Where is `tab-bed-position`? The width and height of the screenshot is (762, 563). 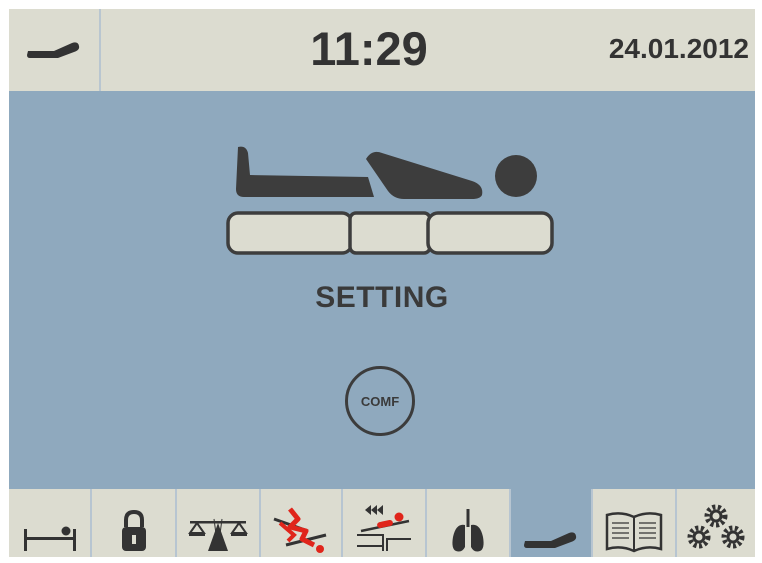 tab-bed-position is located at coordinates (552, 523).